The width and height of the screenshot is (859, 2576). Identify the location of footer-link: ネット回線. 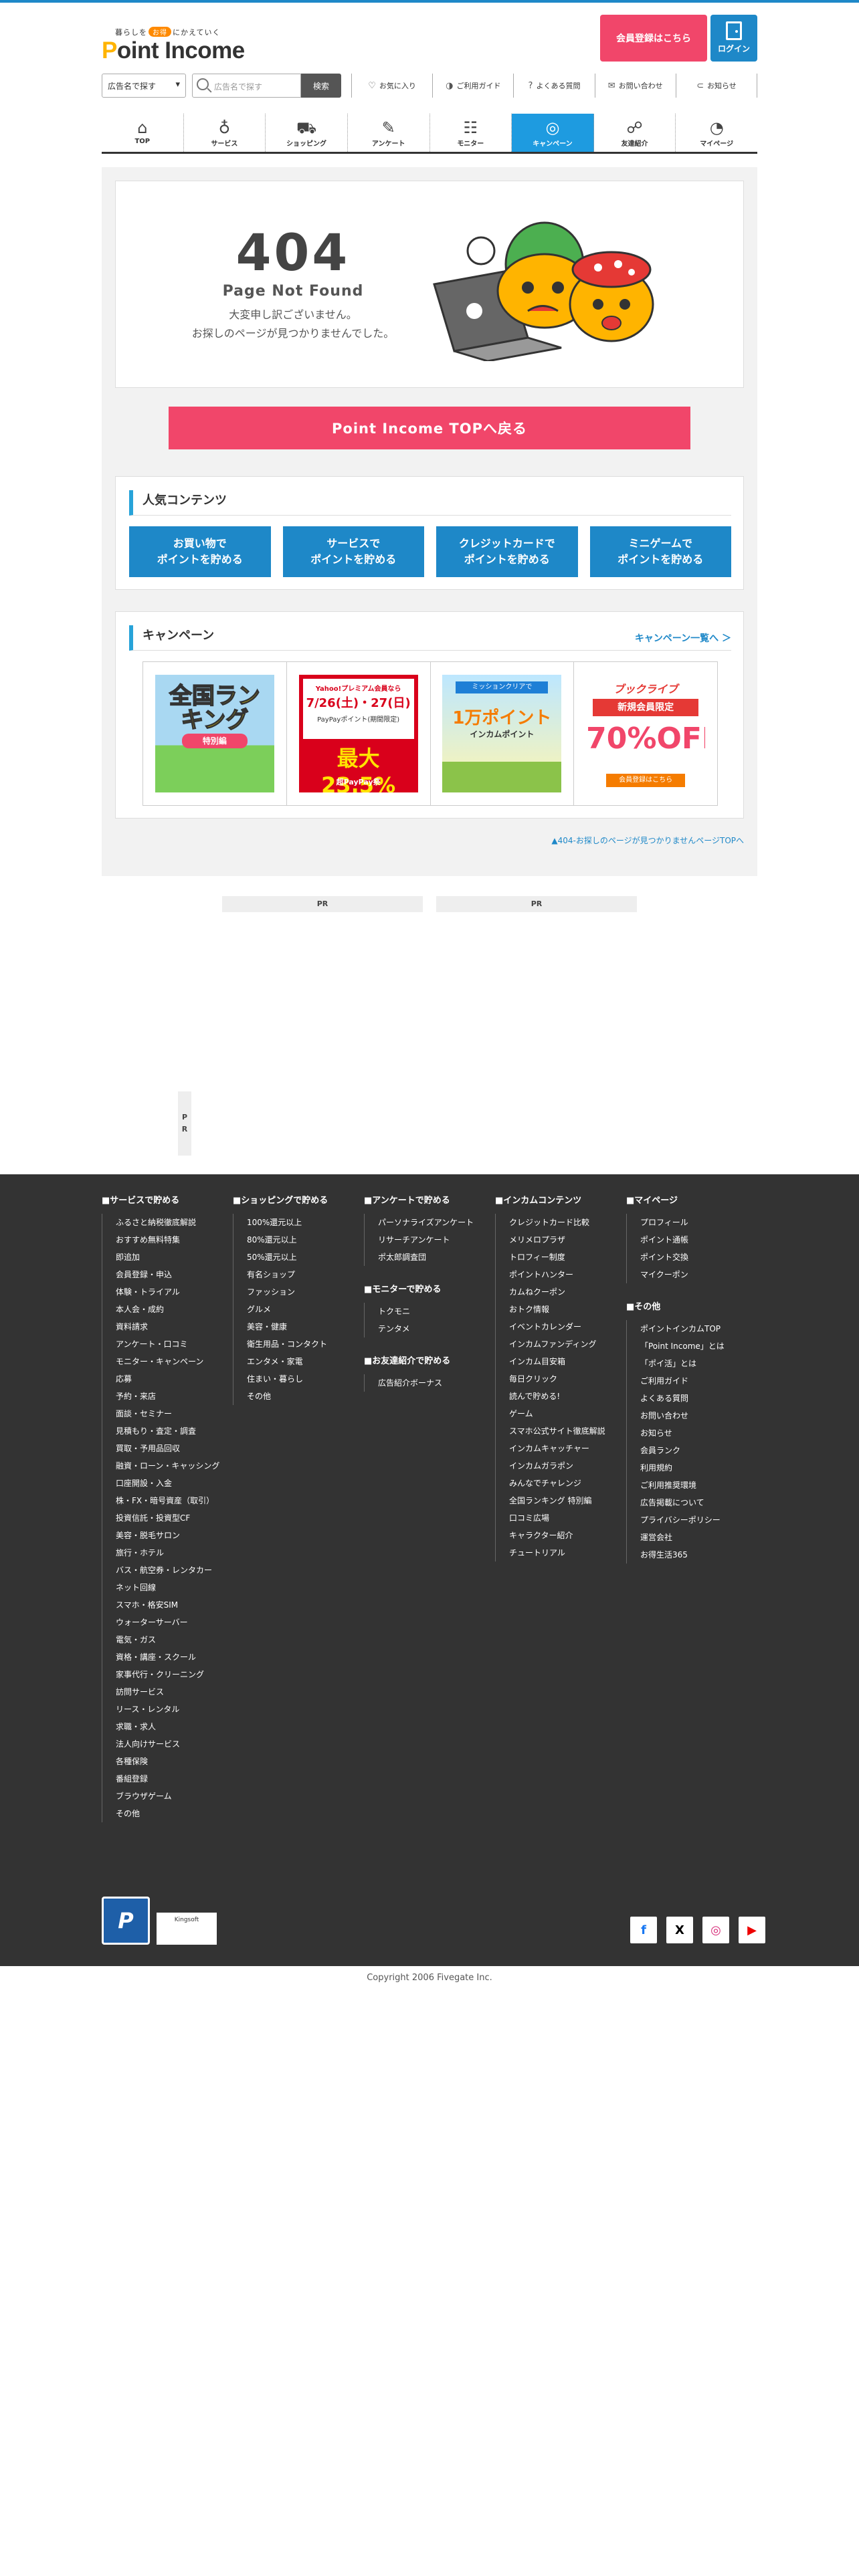
(172, 1587).